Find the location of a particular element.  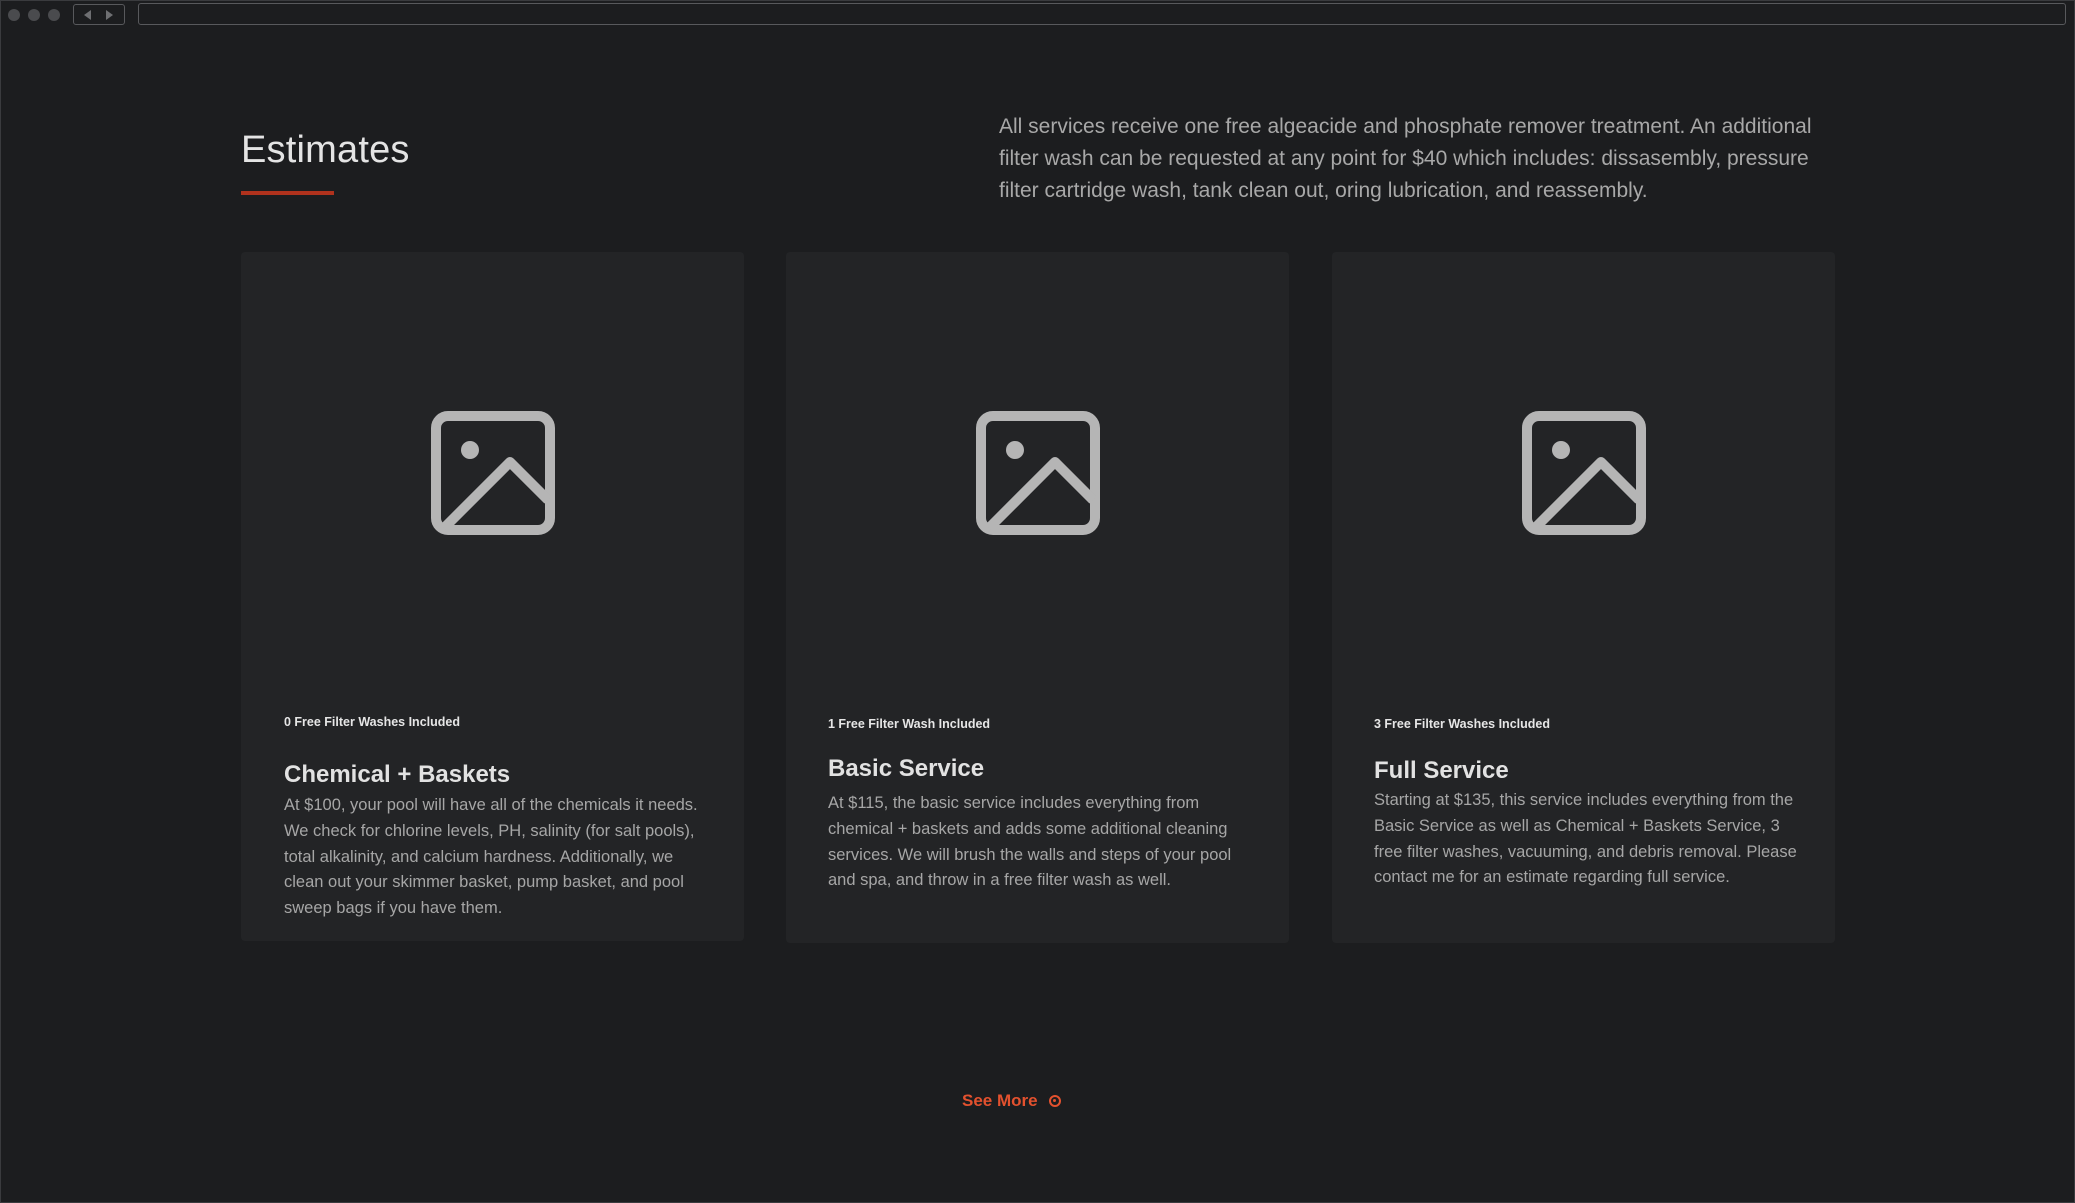

forward-arrow-icon is located at coordinates (109, 15).